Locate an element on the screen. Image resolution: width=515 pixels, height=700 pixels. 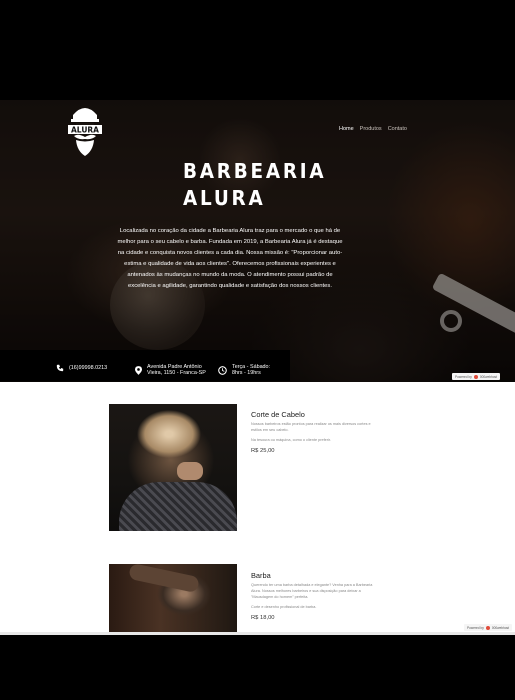
barber-cape is located at coordinates (178, 506).